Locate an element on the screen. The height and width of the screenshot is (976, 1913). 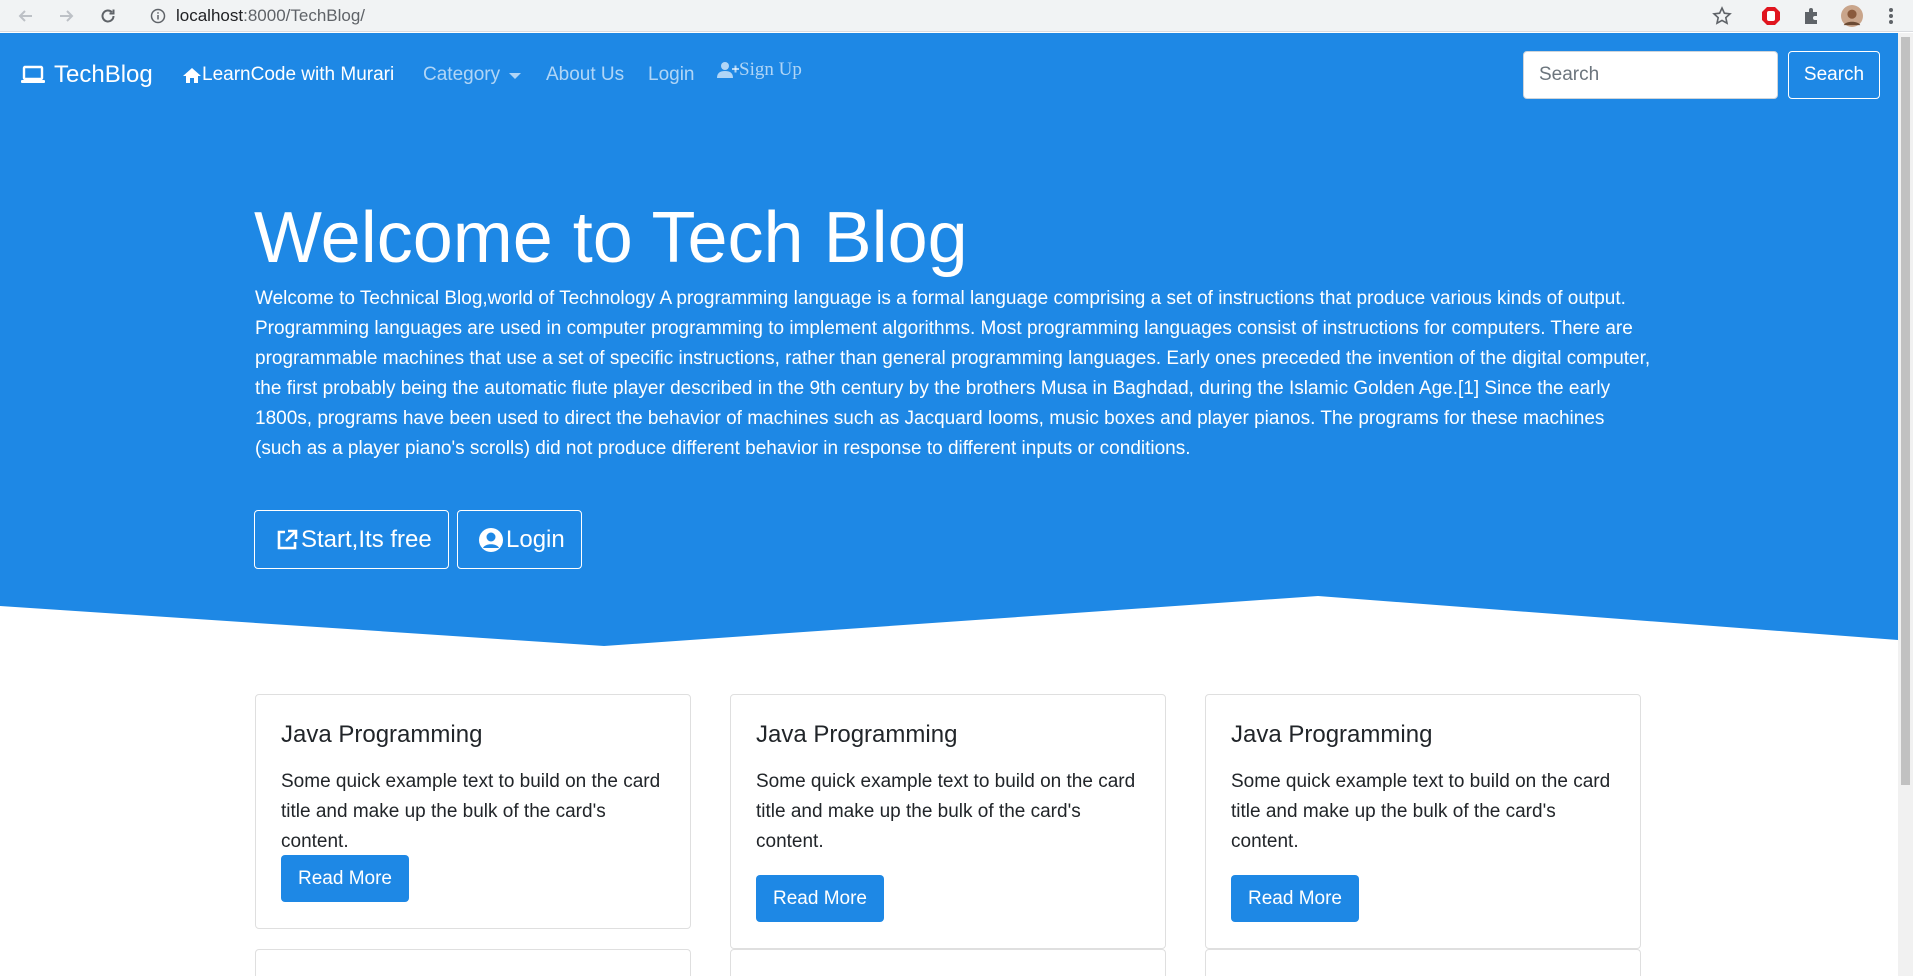
address-url: localhost:8000/TechBlog/ is located at coordinates (270, 16).